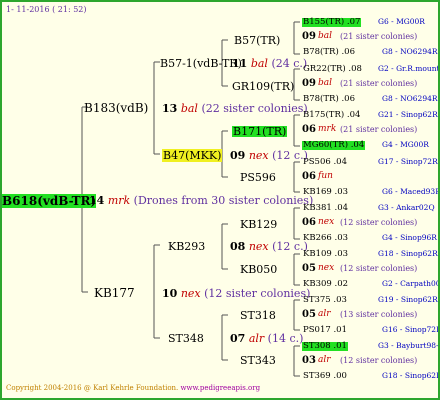 This screenshot has height=400, width=440. I want to click on gen2-mating-d: 07 alr (14 c.), so click(266, 338).